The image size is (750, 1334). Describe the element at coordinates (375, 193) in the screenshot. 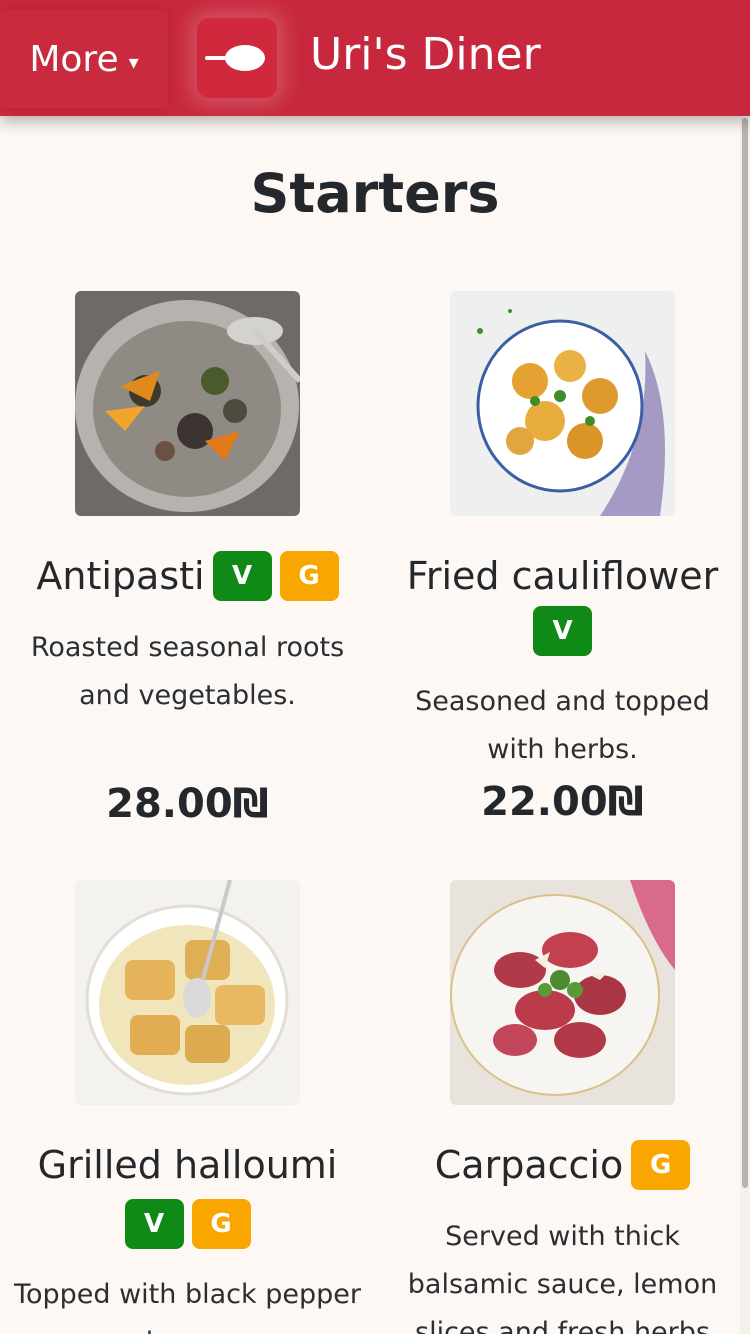

I see `section-title: Starters` at that location.